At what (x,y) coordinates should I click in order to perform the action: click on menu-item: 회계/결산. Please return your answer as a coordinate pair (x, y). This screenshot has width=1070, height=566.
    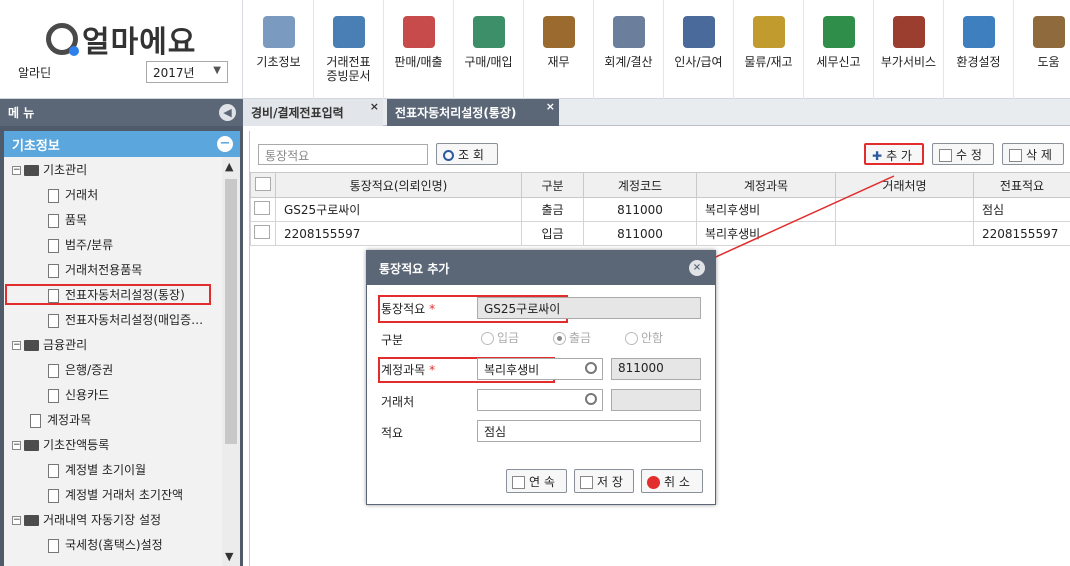
    Looking at the image, I should click on (629, 49).